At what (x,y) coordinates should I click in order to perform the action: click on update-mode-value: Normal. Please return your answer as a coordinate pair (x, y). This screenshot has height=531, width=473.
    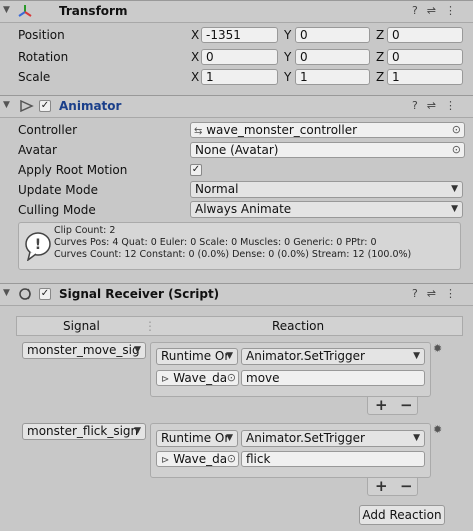
    Looking at the image, I should click on (217, 189).